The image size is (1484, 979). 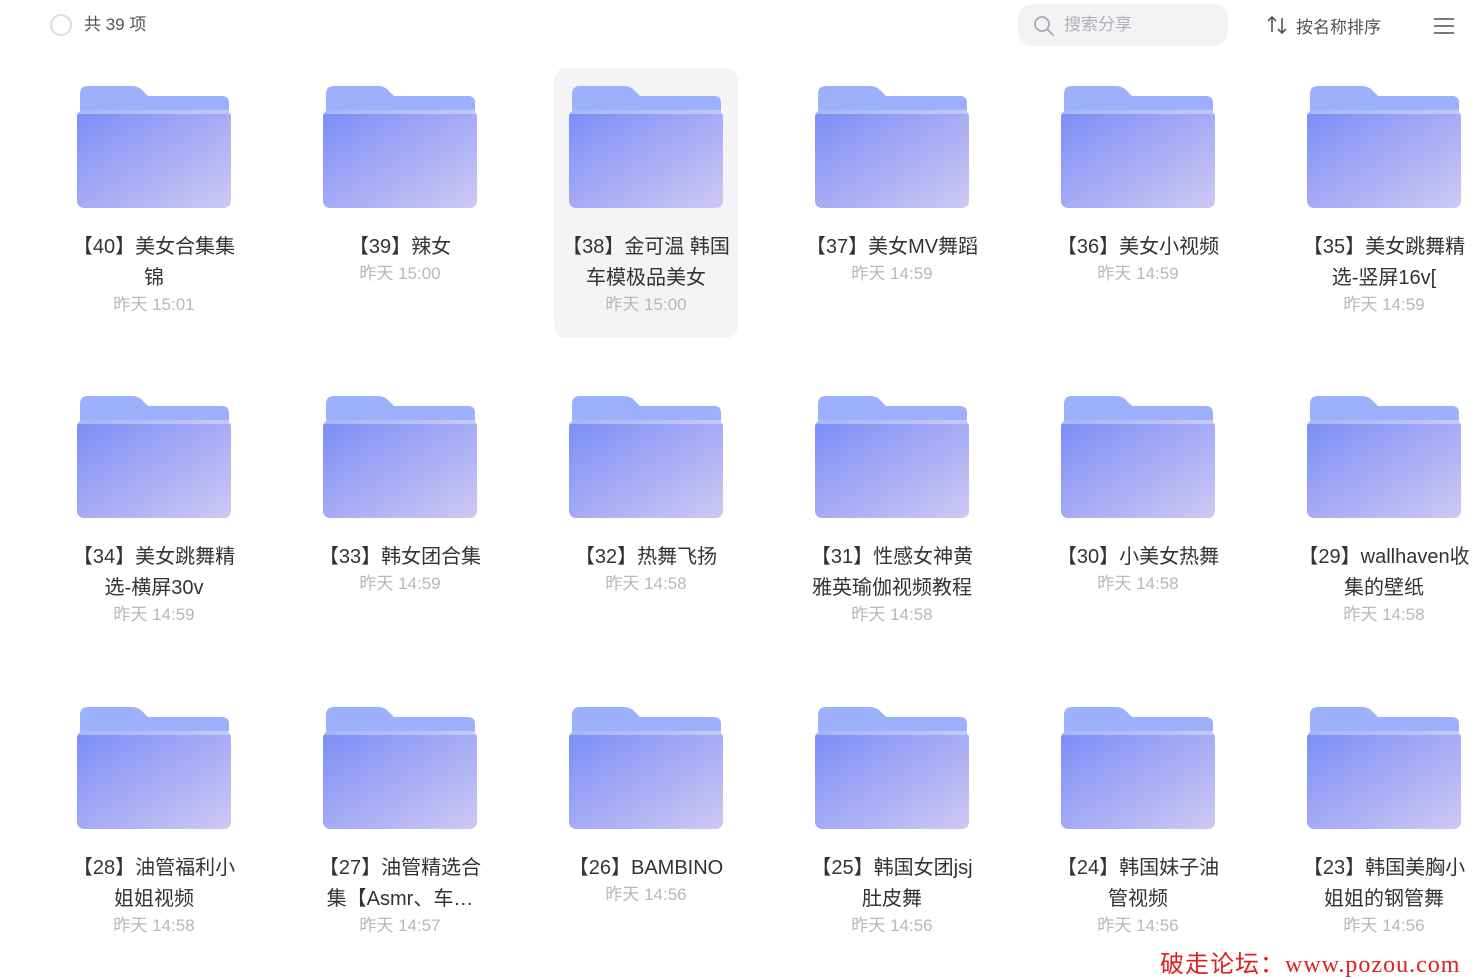 What do you see at coordinates (892, 247) in the screenshot?
I see `folder-name: 【37】美女MV舞蹈` at bounding box center [892, 247].